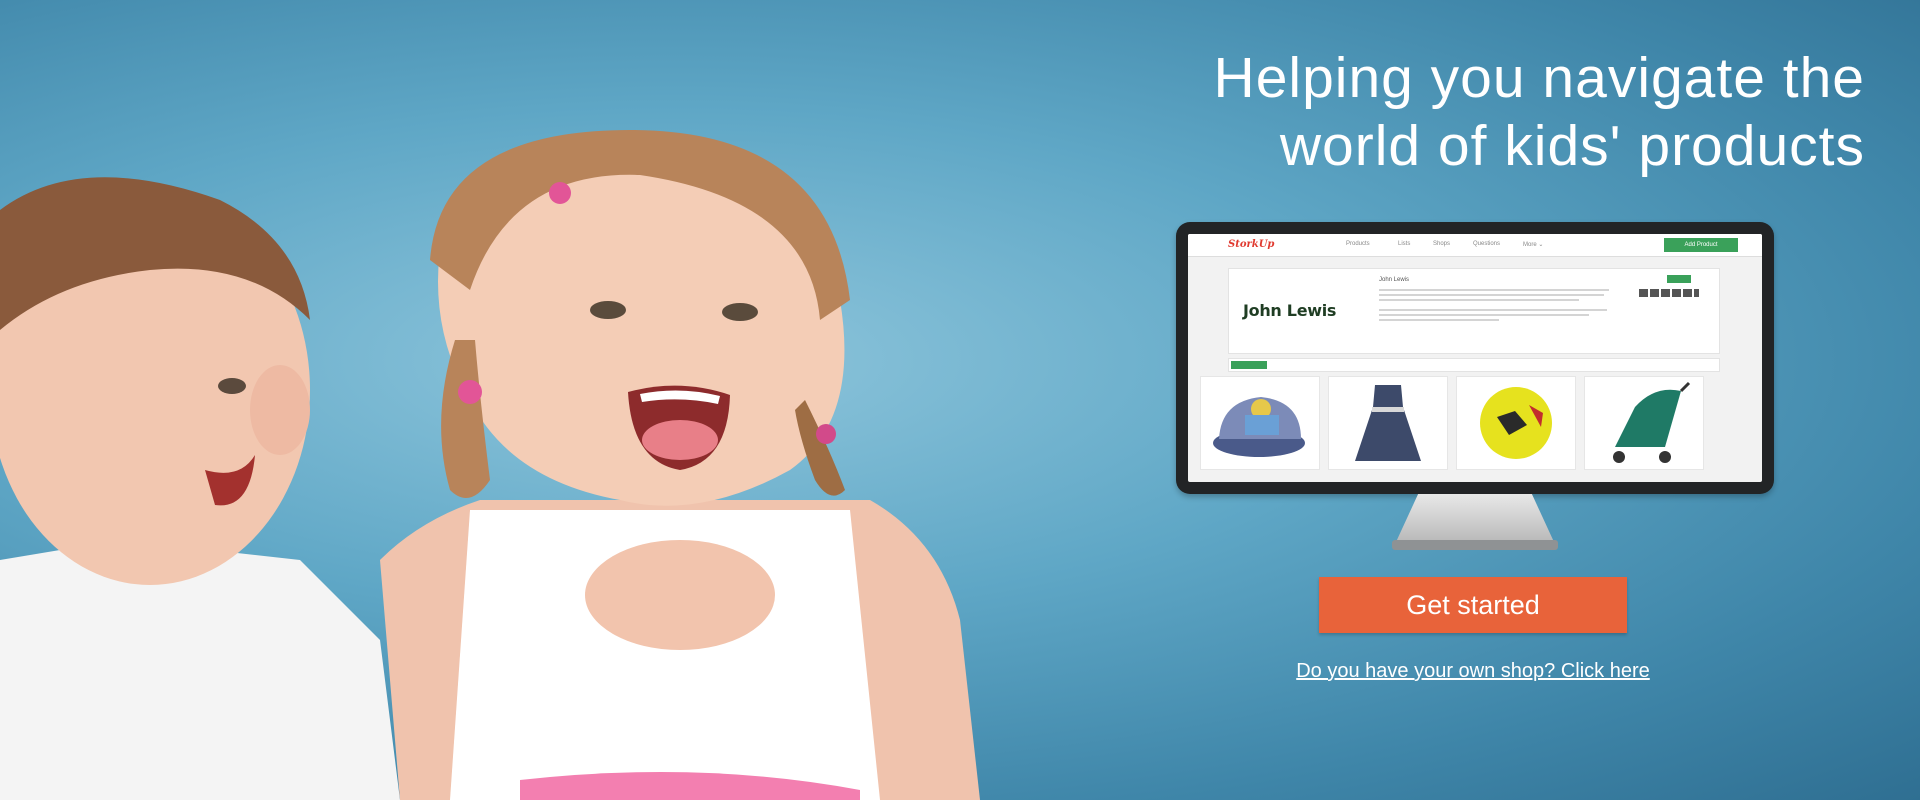 Image resolution: width=1920 pixels, height=800 pixels. I want to click on mockup-shop-card: John Lewis John Lewis, so click(1474, 311).